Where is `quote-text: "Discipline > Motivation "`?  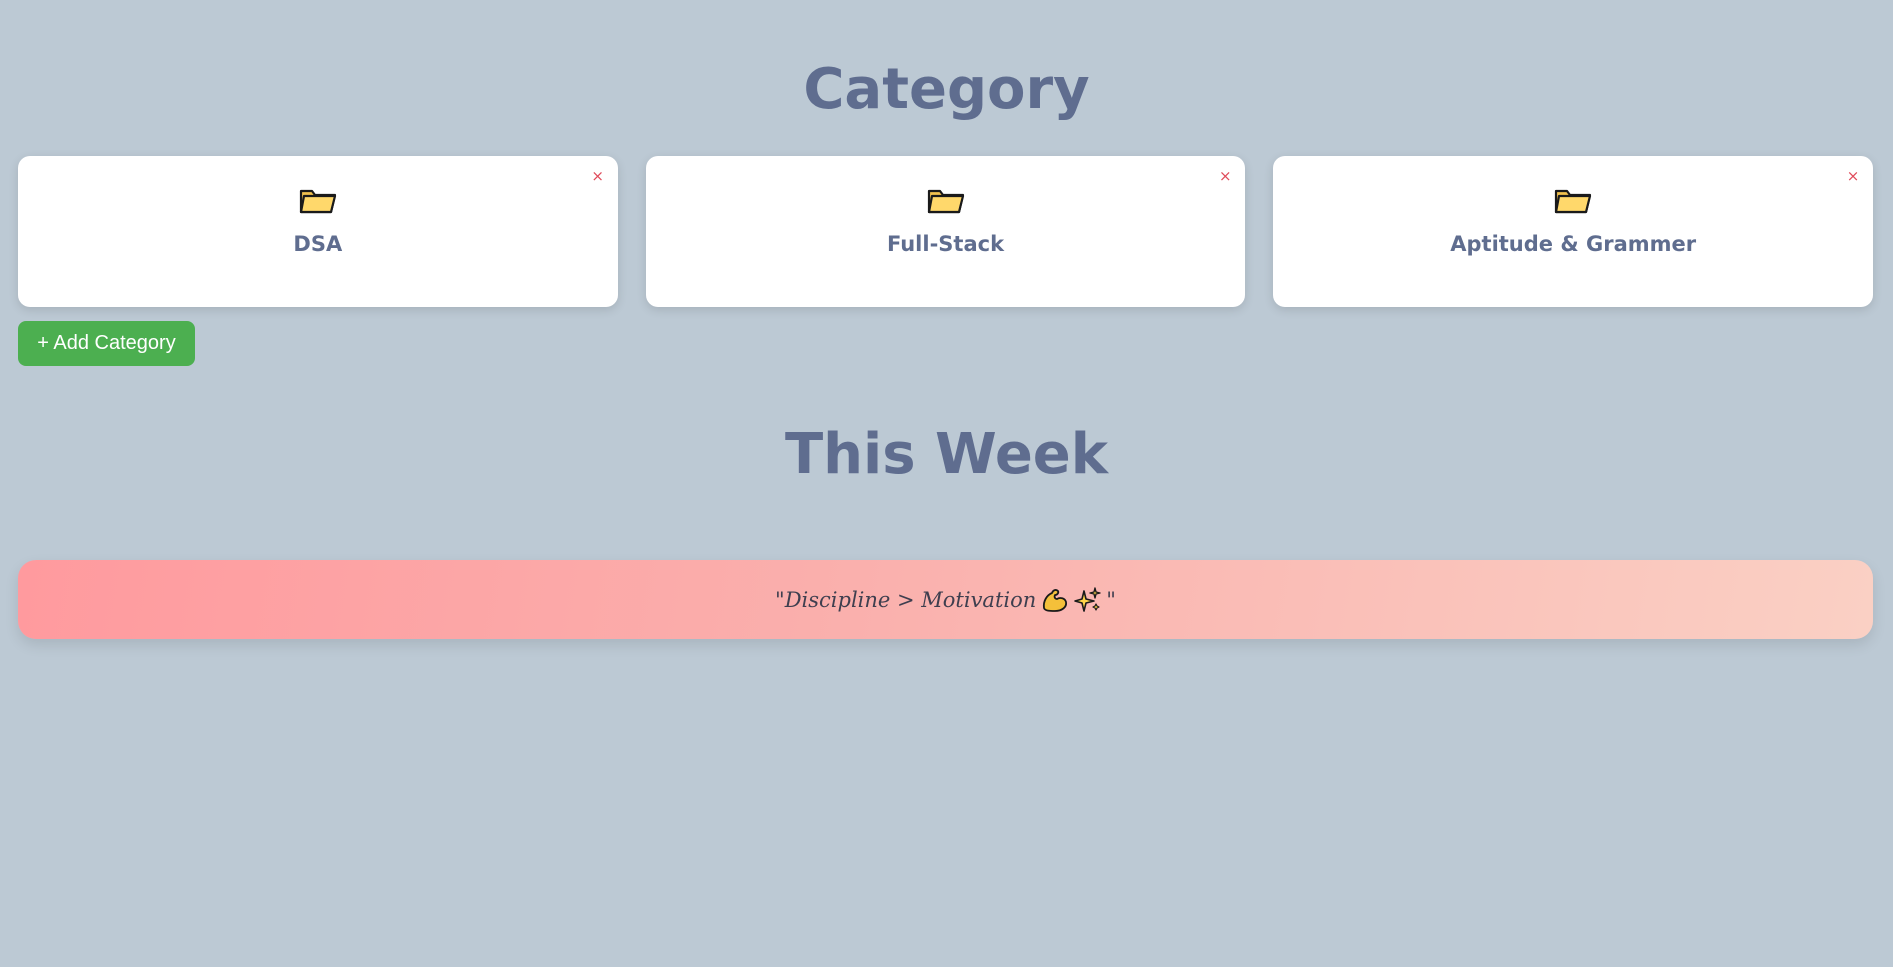
quote-text: "Discipline > Motivation " is located at coordinates (945, 600).